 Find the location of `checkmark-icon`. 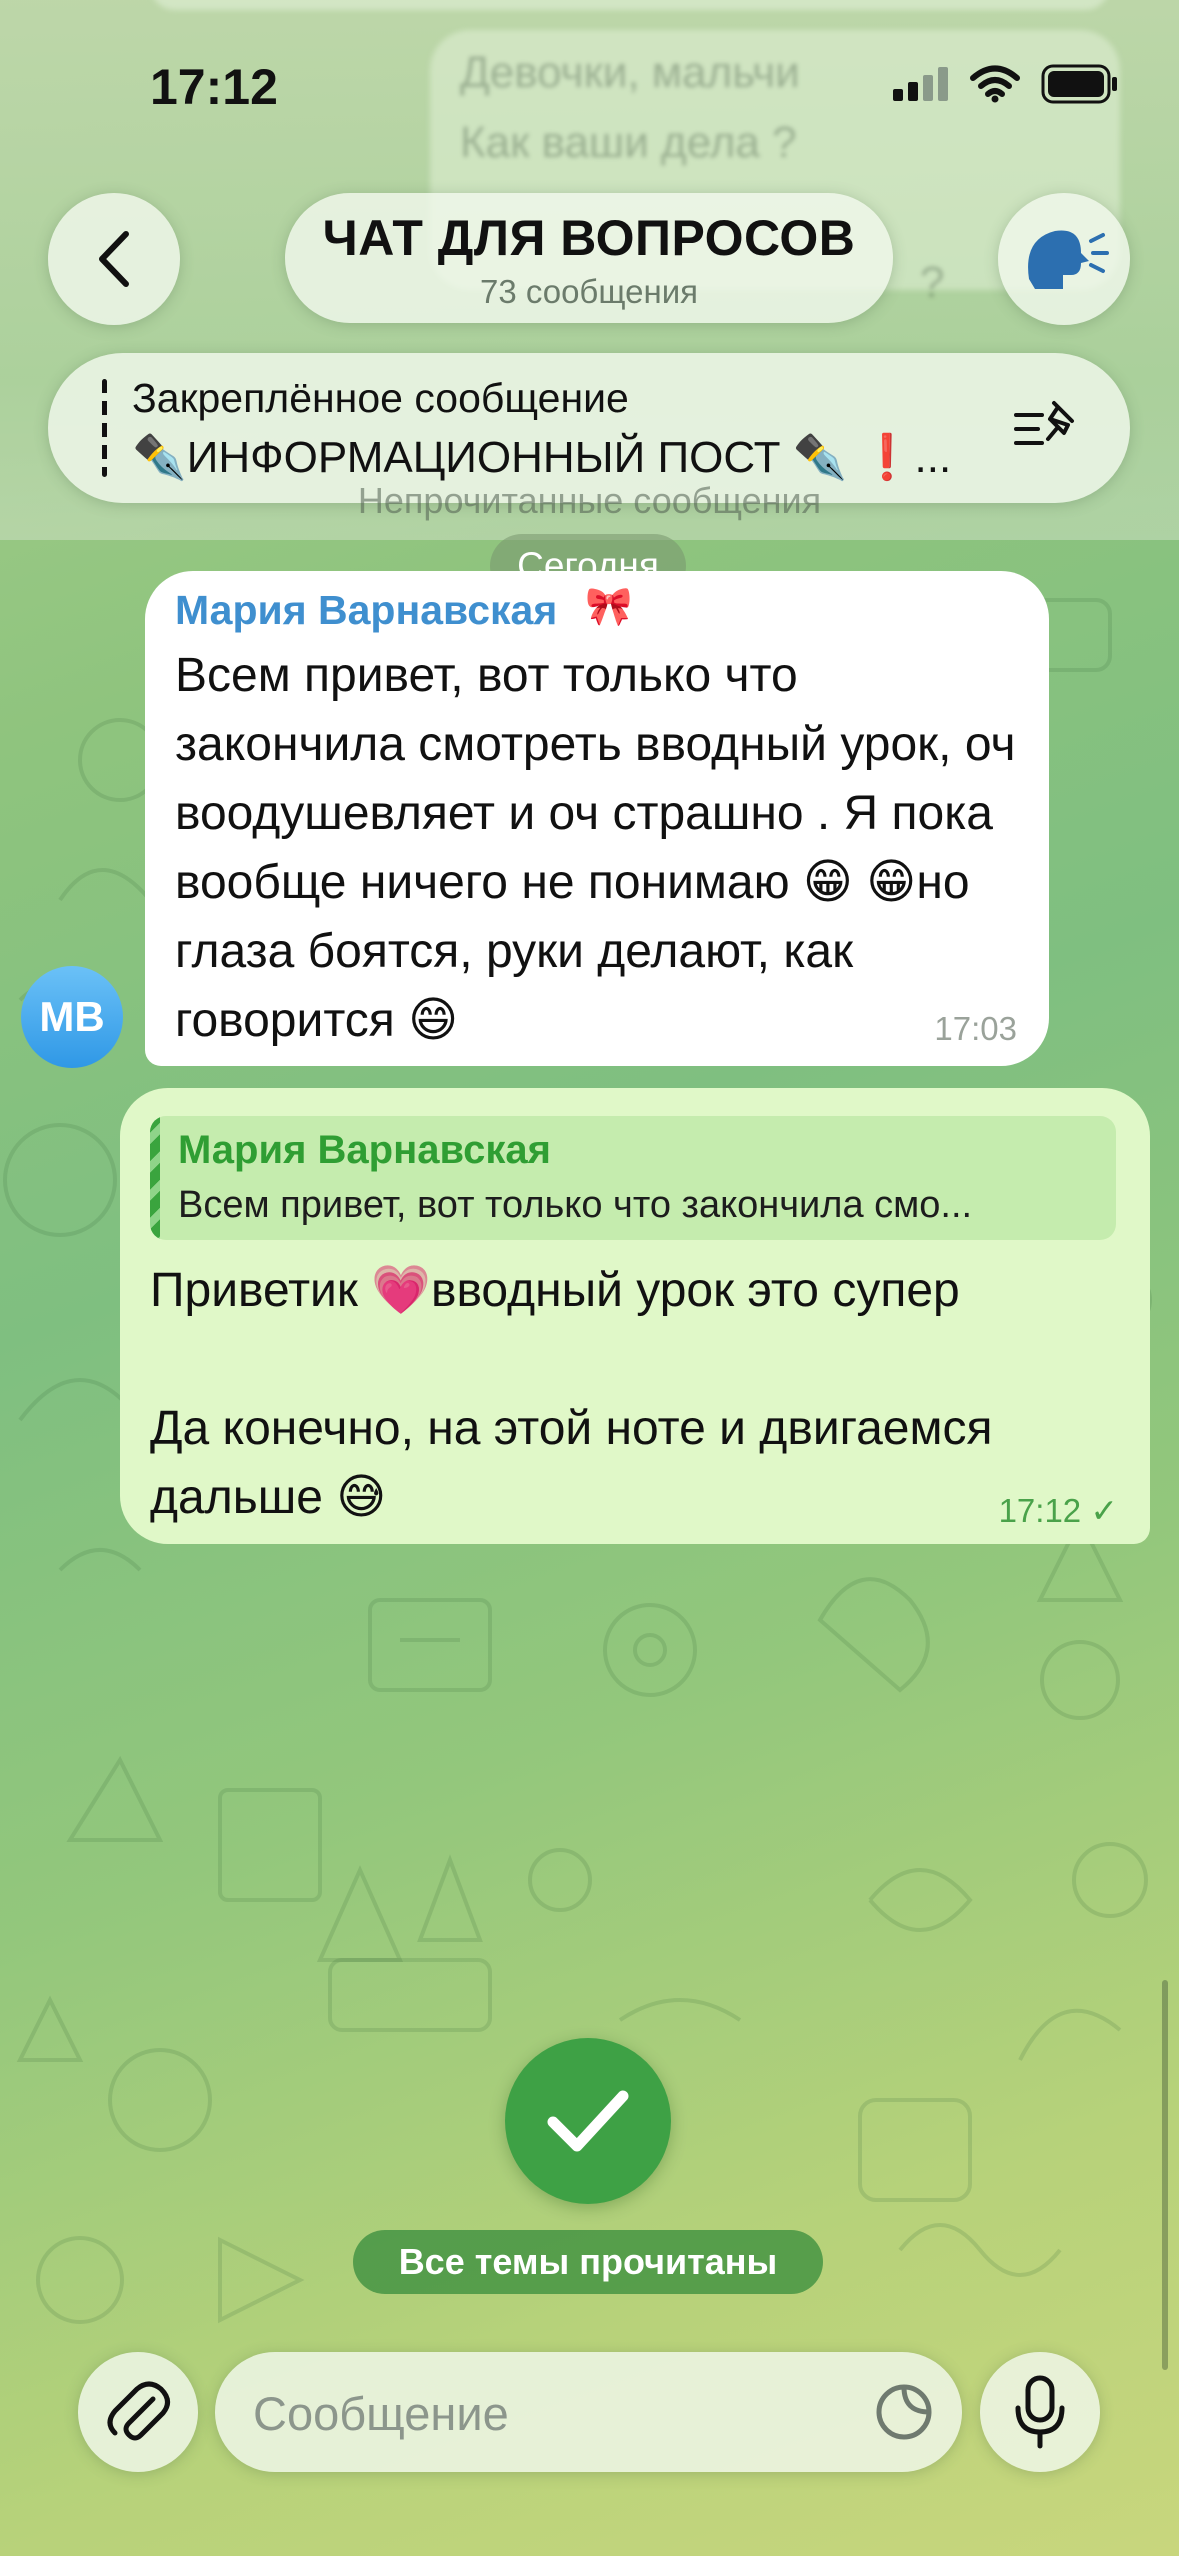

checkmark-icon is located at coordinates (588, 2121).